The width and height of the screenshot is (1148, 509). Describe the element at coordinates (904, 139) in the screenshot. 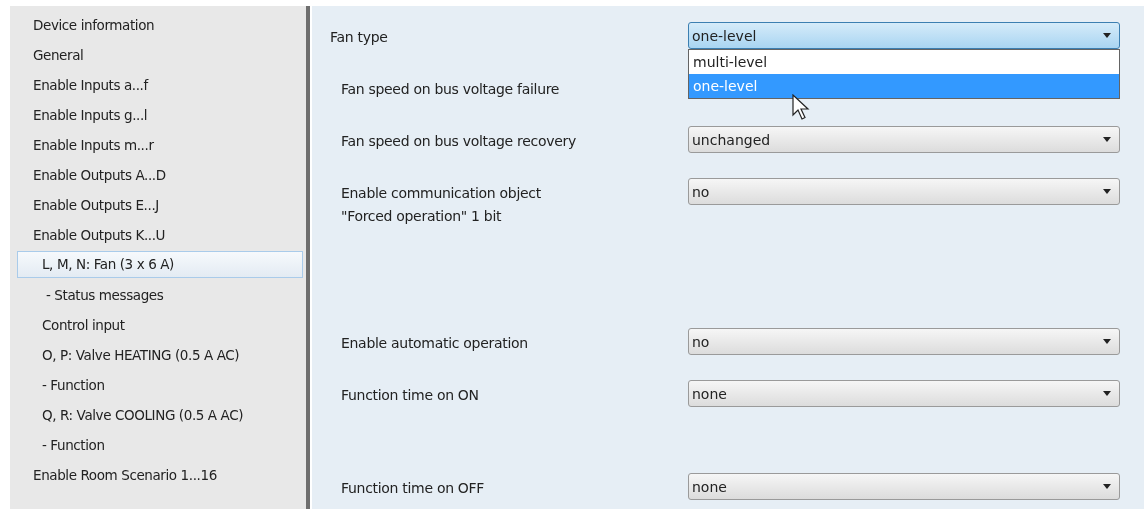

I see `dropdown: unchanged` at that location.